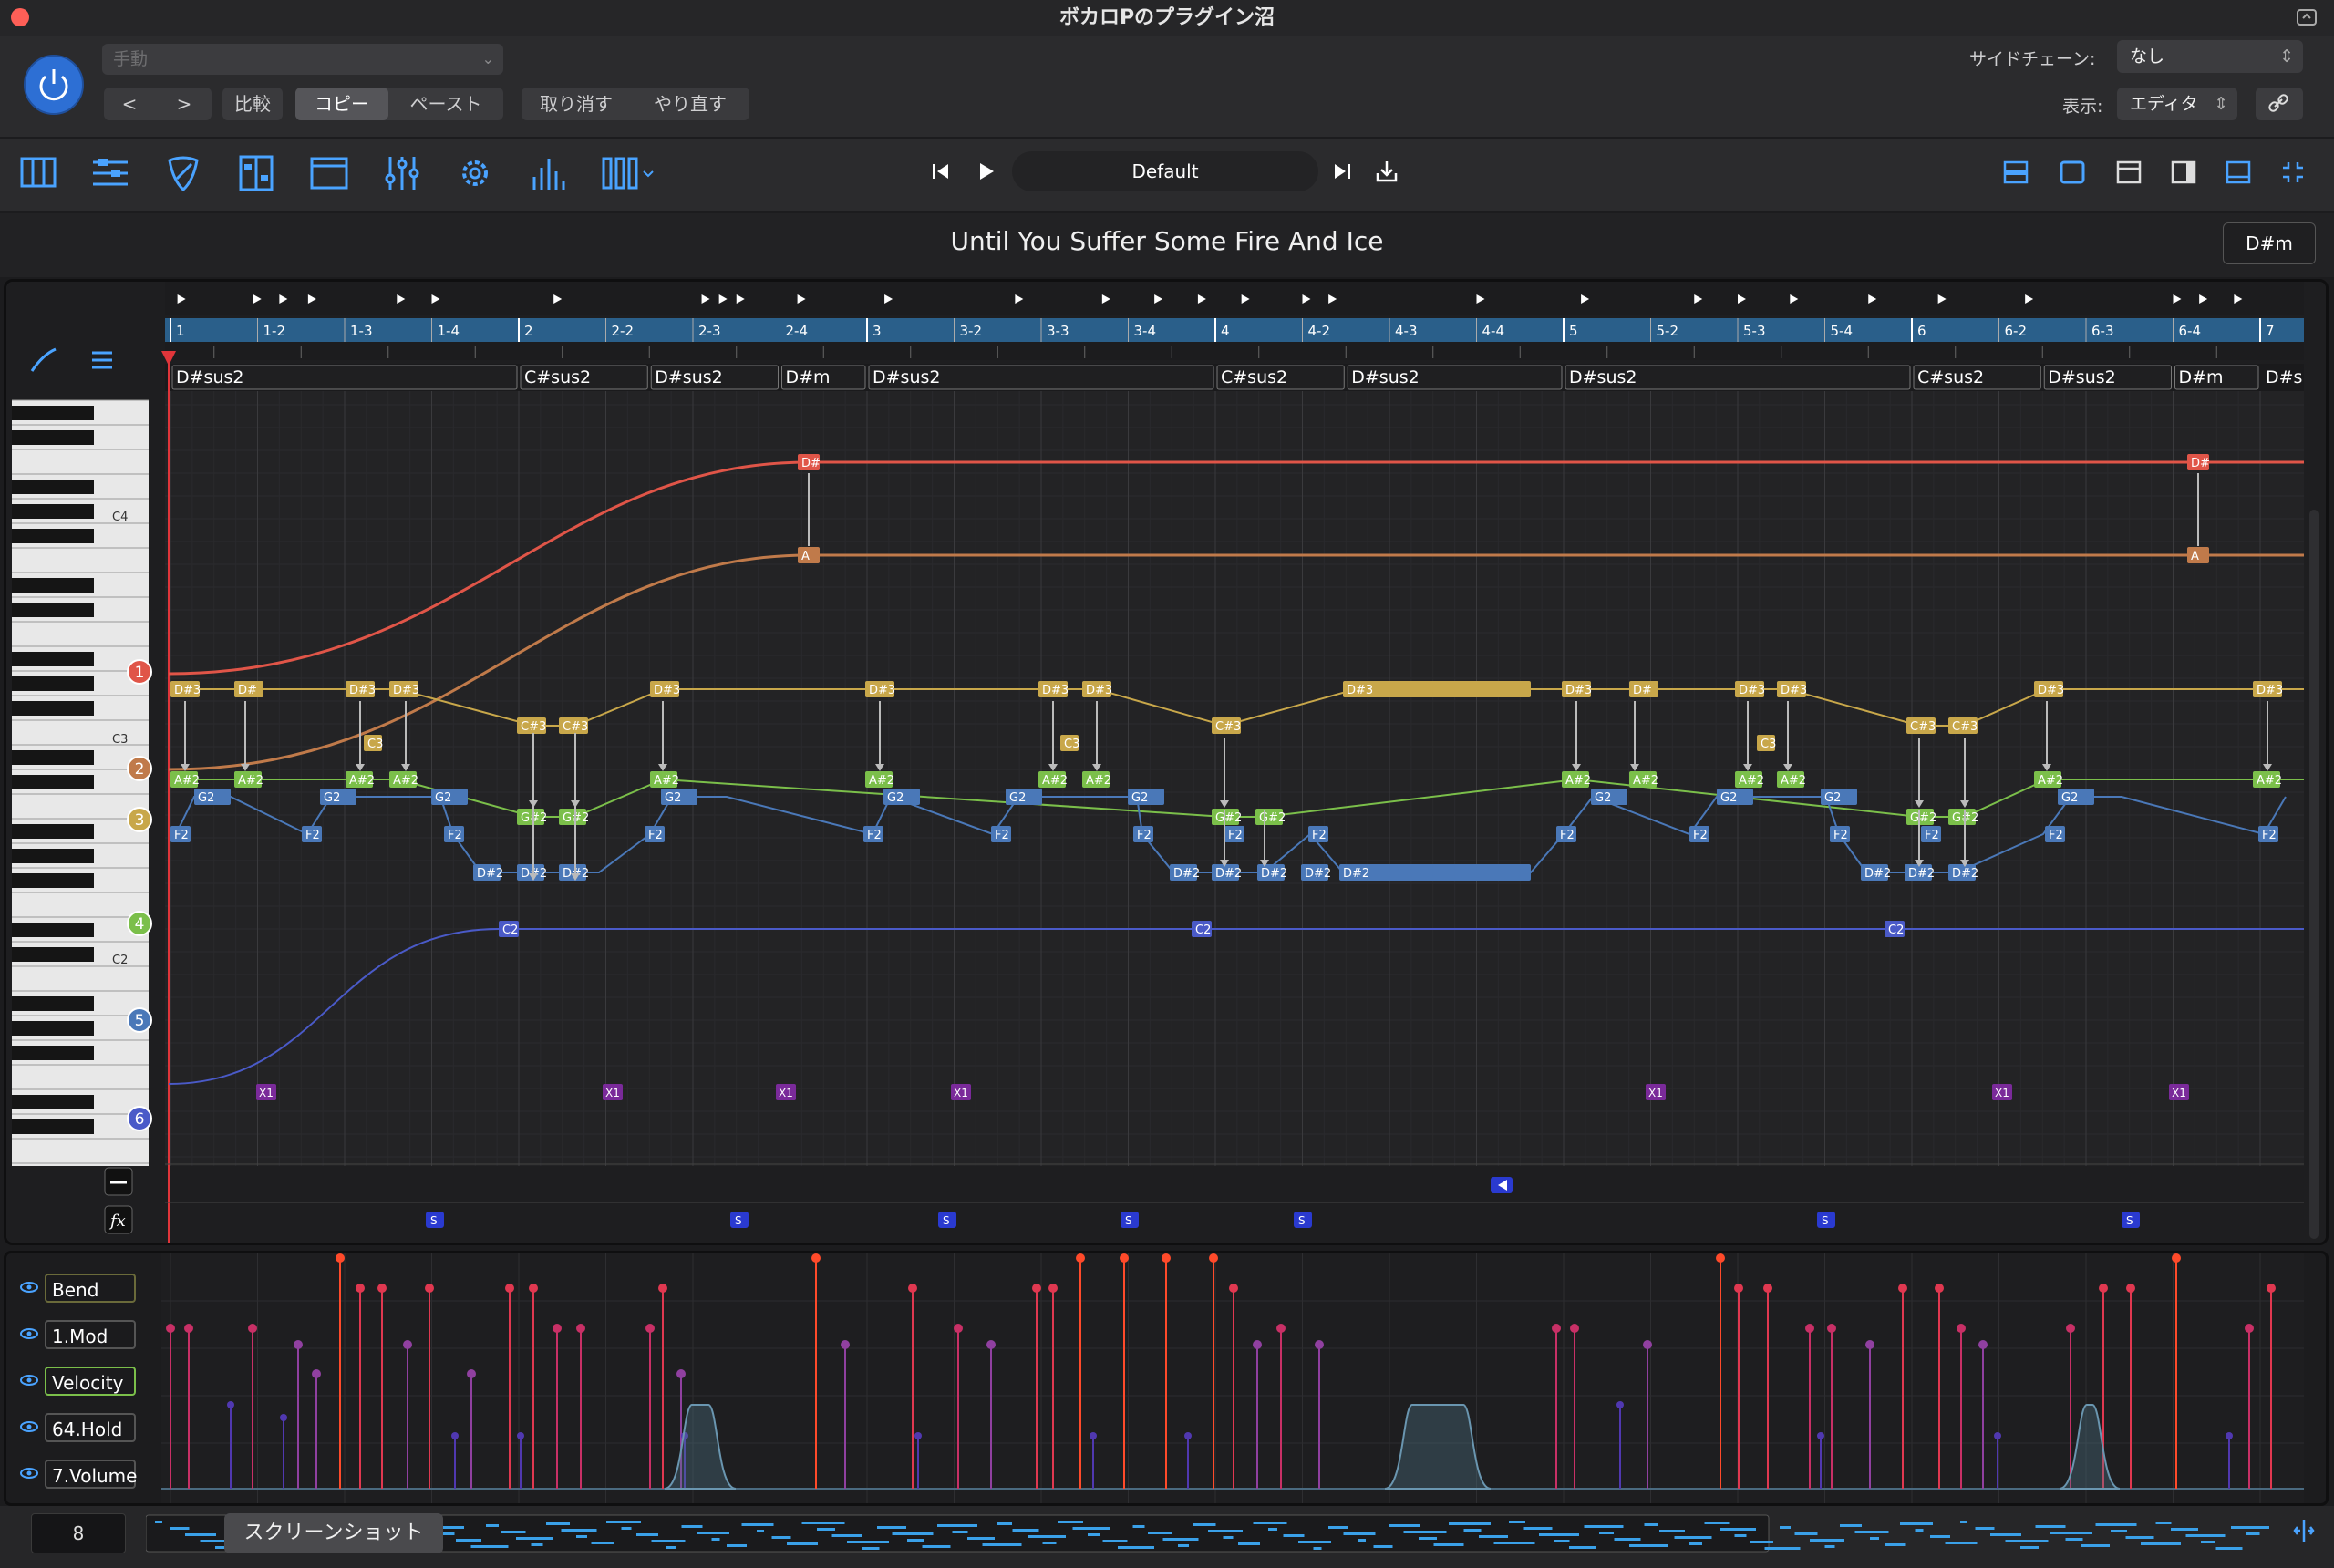 The width and height of the screenshot is (2334, 1568). I want to click on mixer-sliders-icon, so click(110, 173).